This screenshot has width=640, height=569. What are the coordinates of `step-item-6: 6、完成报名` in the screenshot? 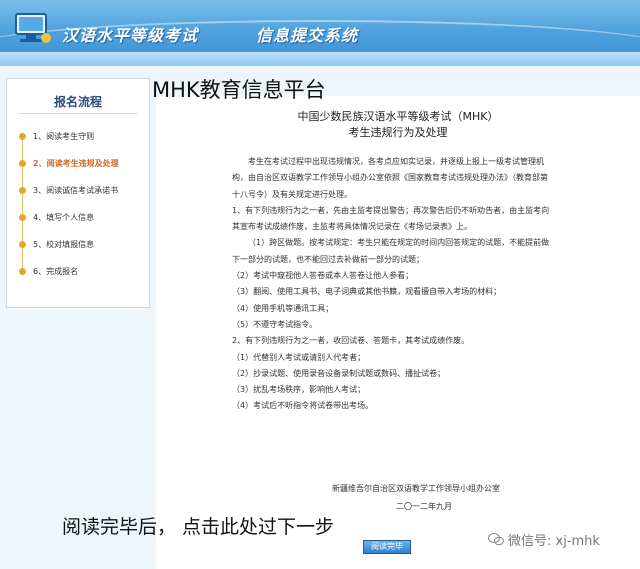 It's located at (84, 271).